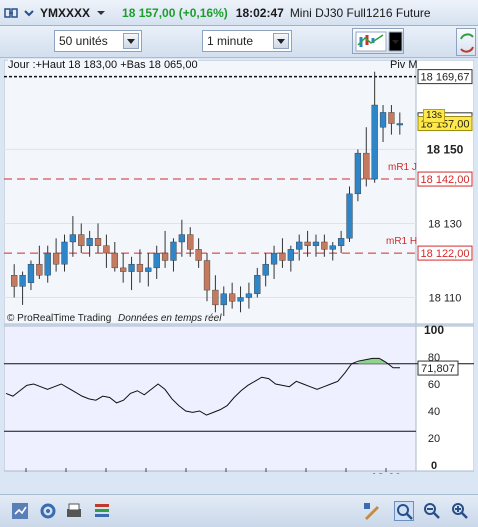  What do you see at coordinates (101, 13) in the screenshot?
I see `dropdown-icon` at bounding box center [101, 13].